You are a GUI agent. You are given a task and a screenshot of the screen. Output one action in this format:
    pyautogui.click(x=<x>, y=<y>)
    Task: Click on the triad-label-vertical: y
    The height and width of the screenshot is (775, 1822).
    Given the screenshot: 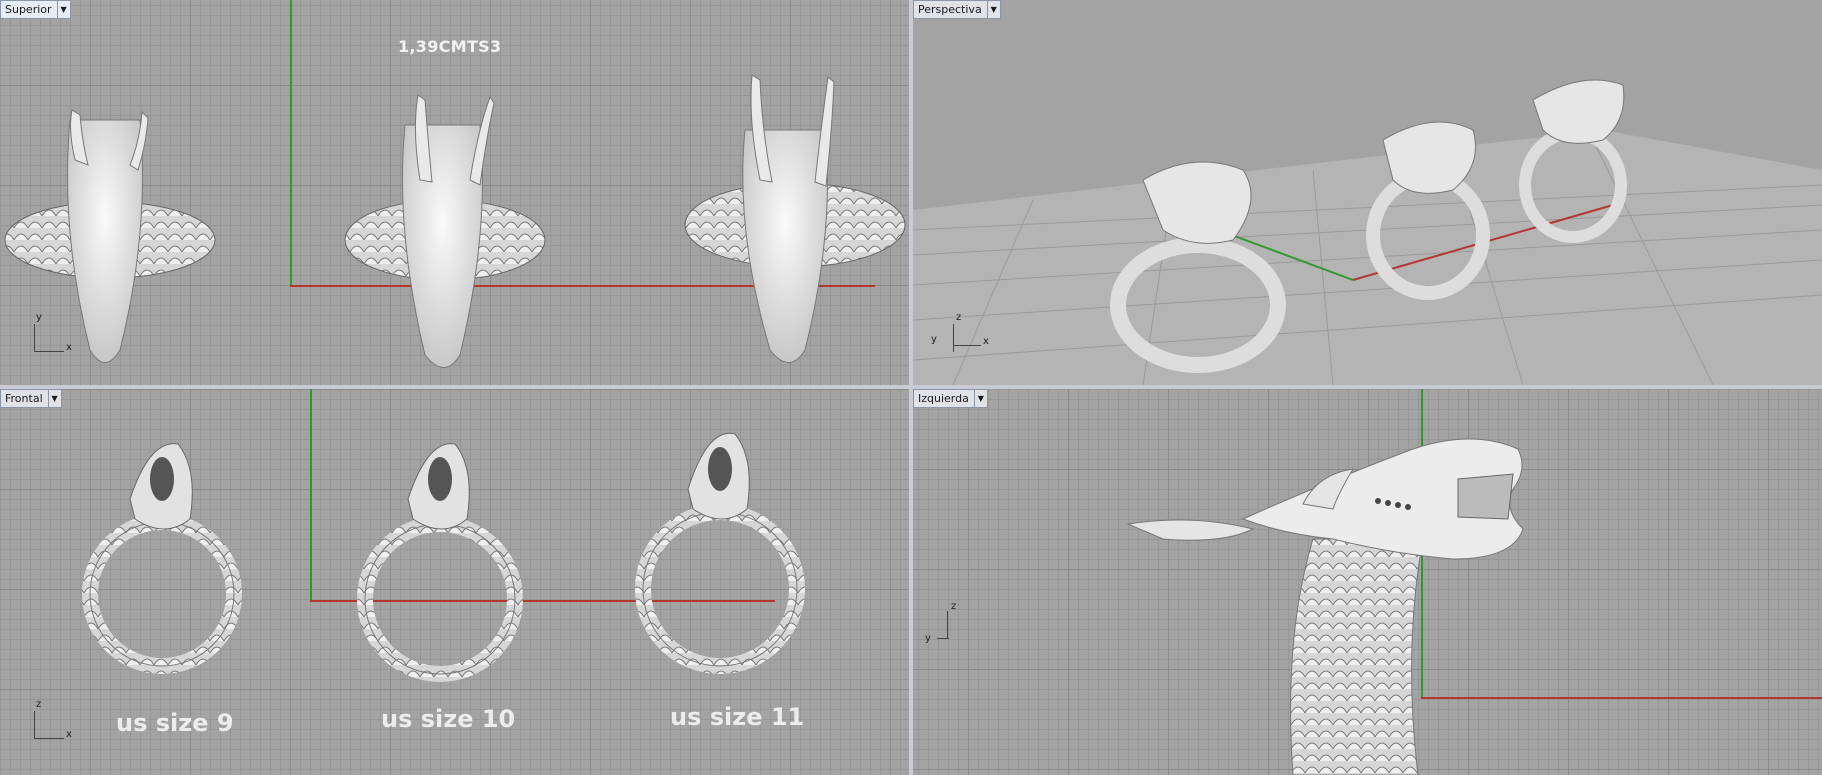 What is the action you would take?
    pyautogui.click(x=39, y=317)
    